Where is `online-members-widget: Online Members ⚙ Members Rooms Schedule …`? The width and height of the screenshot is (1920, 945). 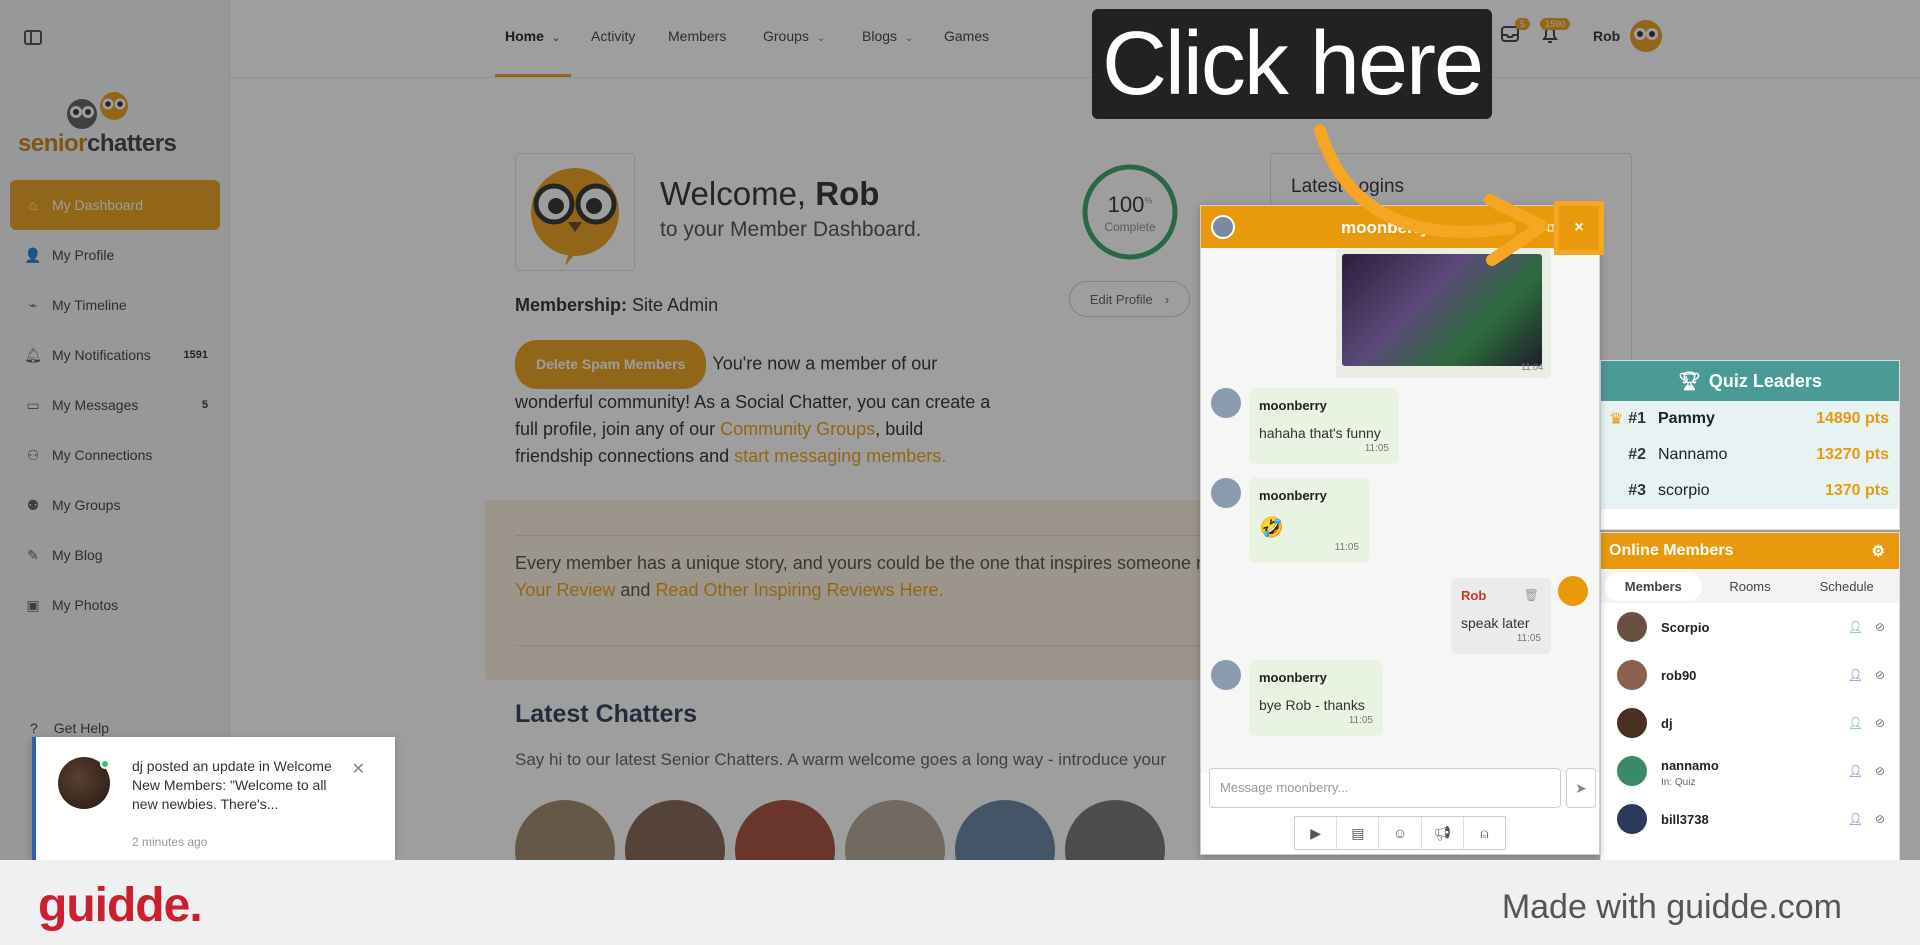
online-members-widget: Online Members ⚙ Members Rooms Schedule … is located at coordinates (1750, 697).